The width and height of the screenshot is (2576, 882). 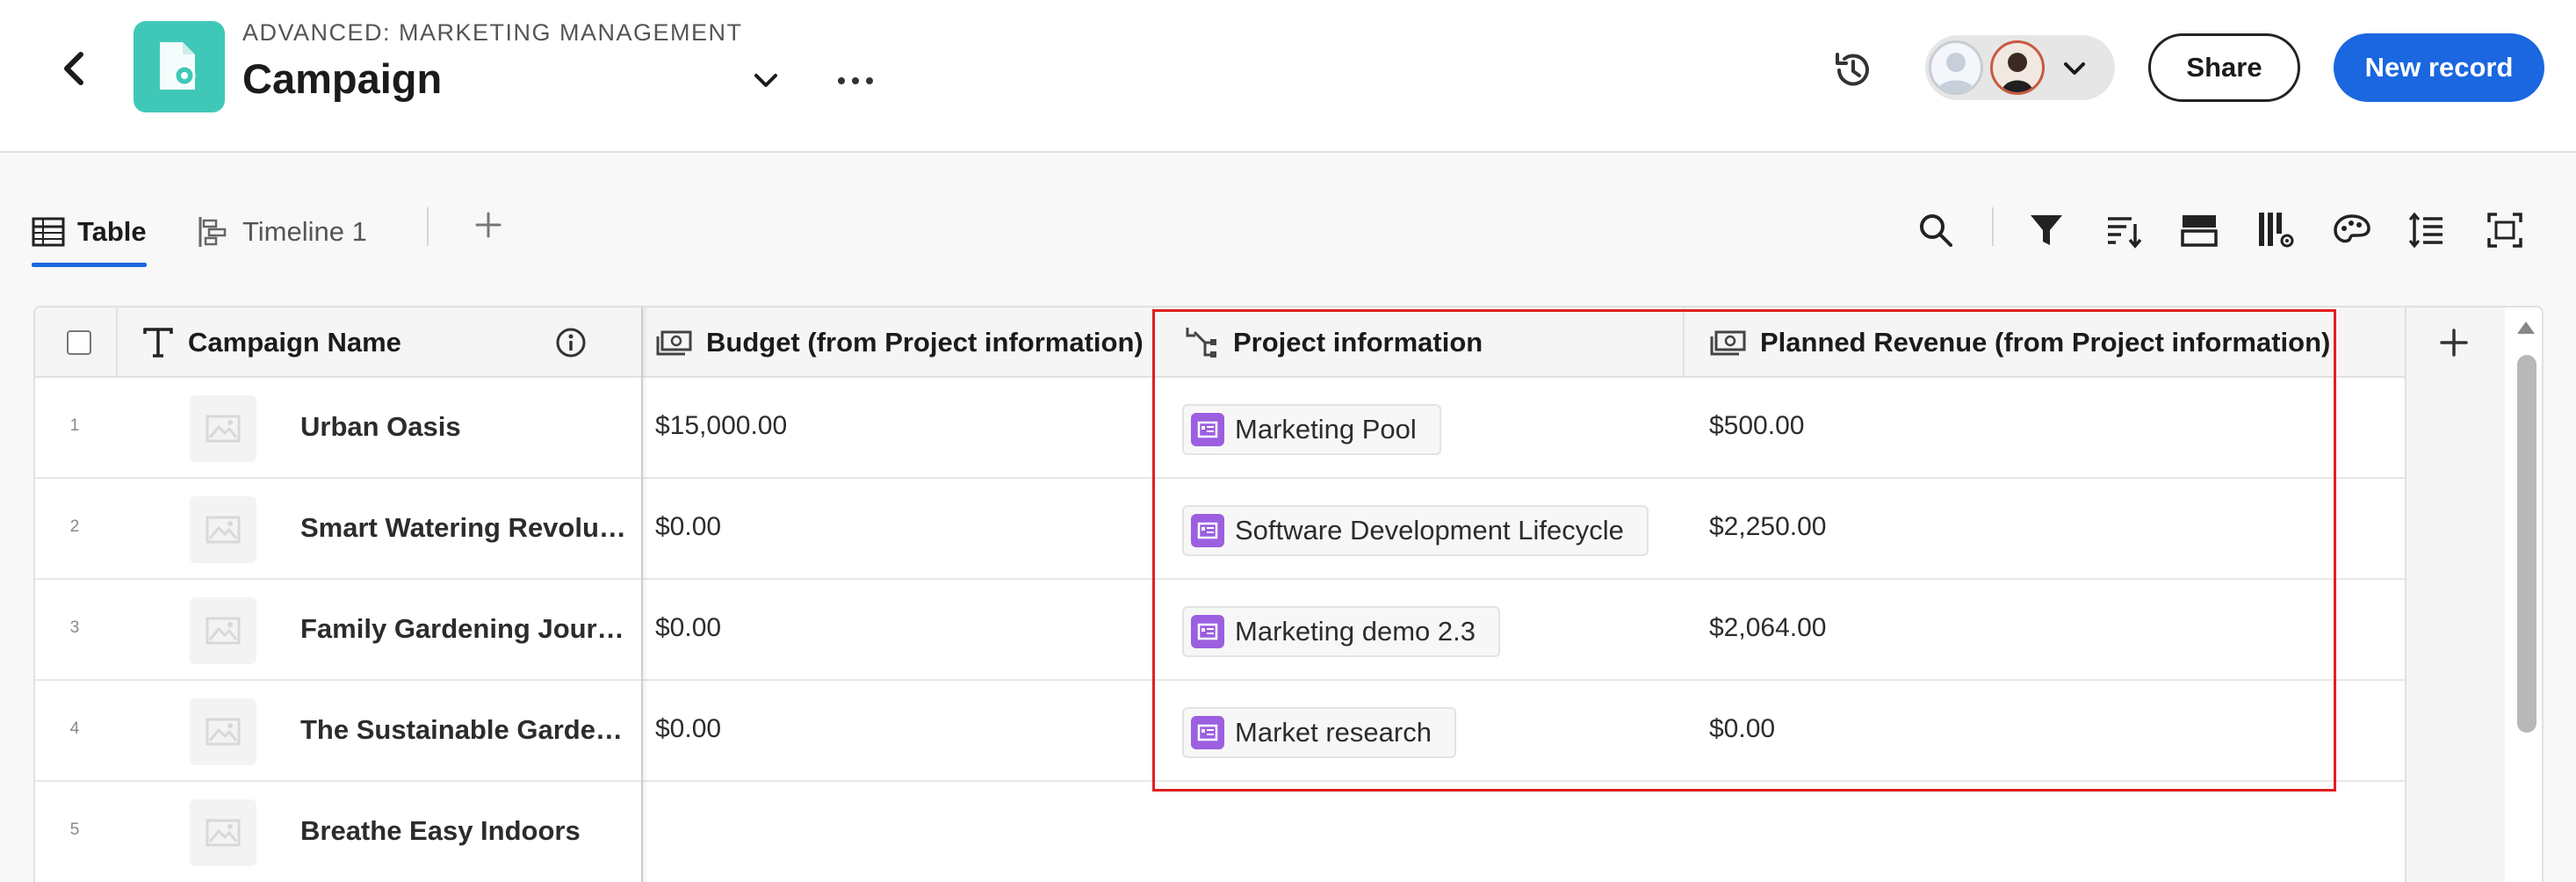 What do you see at coordinates (212, 232) in the screenshot?
I see `timeline-icon` at bounding box center [212, 232].